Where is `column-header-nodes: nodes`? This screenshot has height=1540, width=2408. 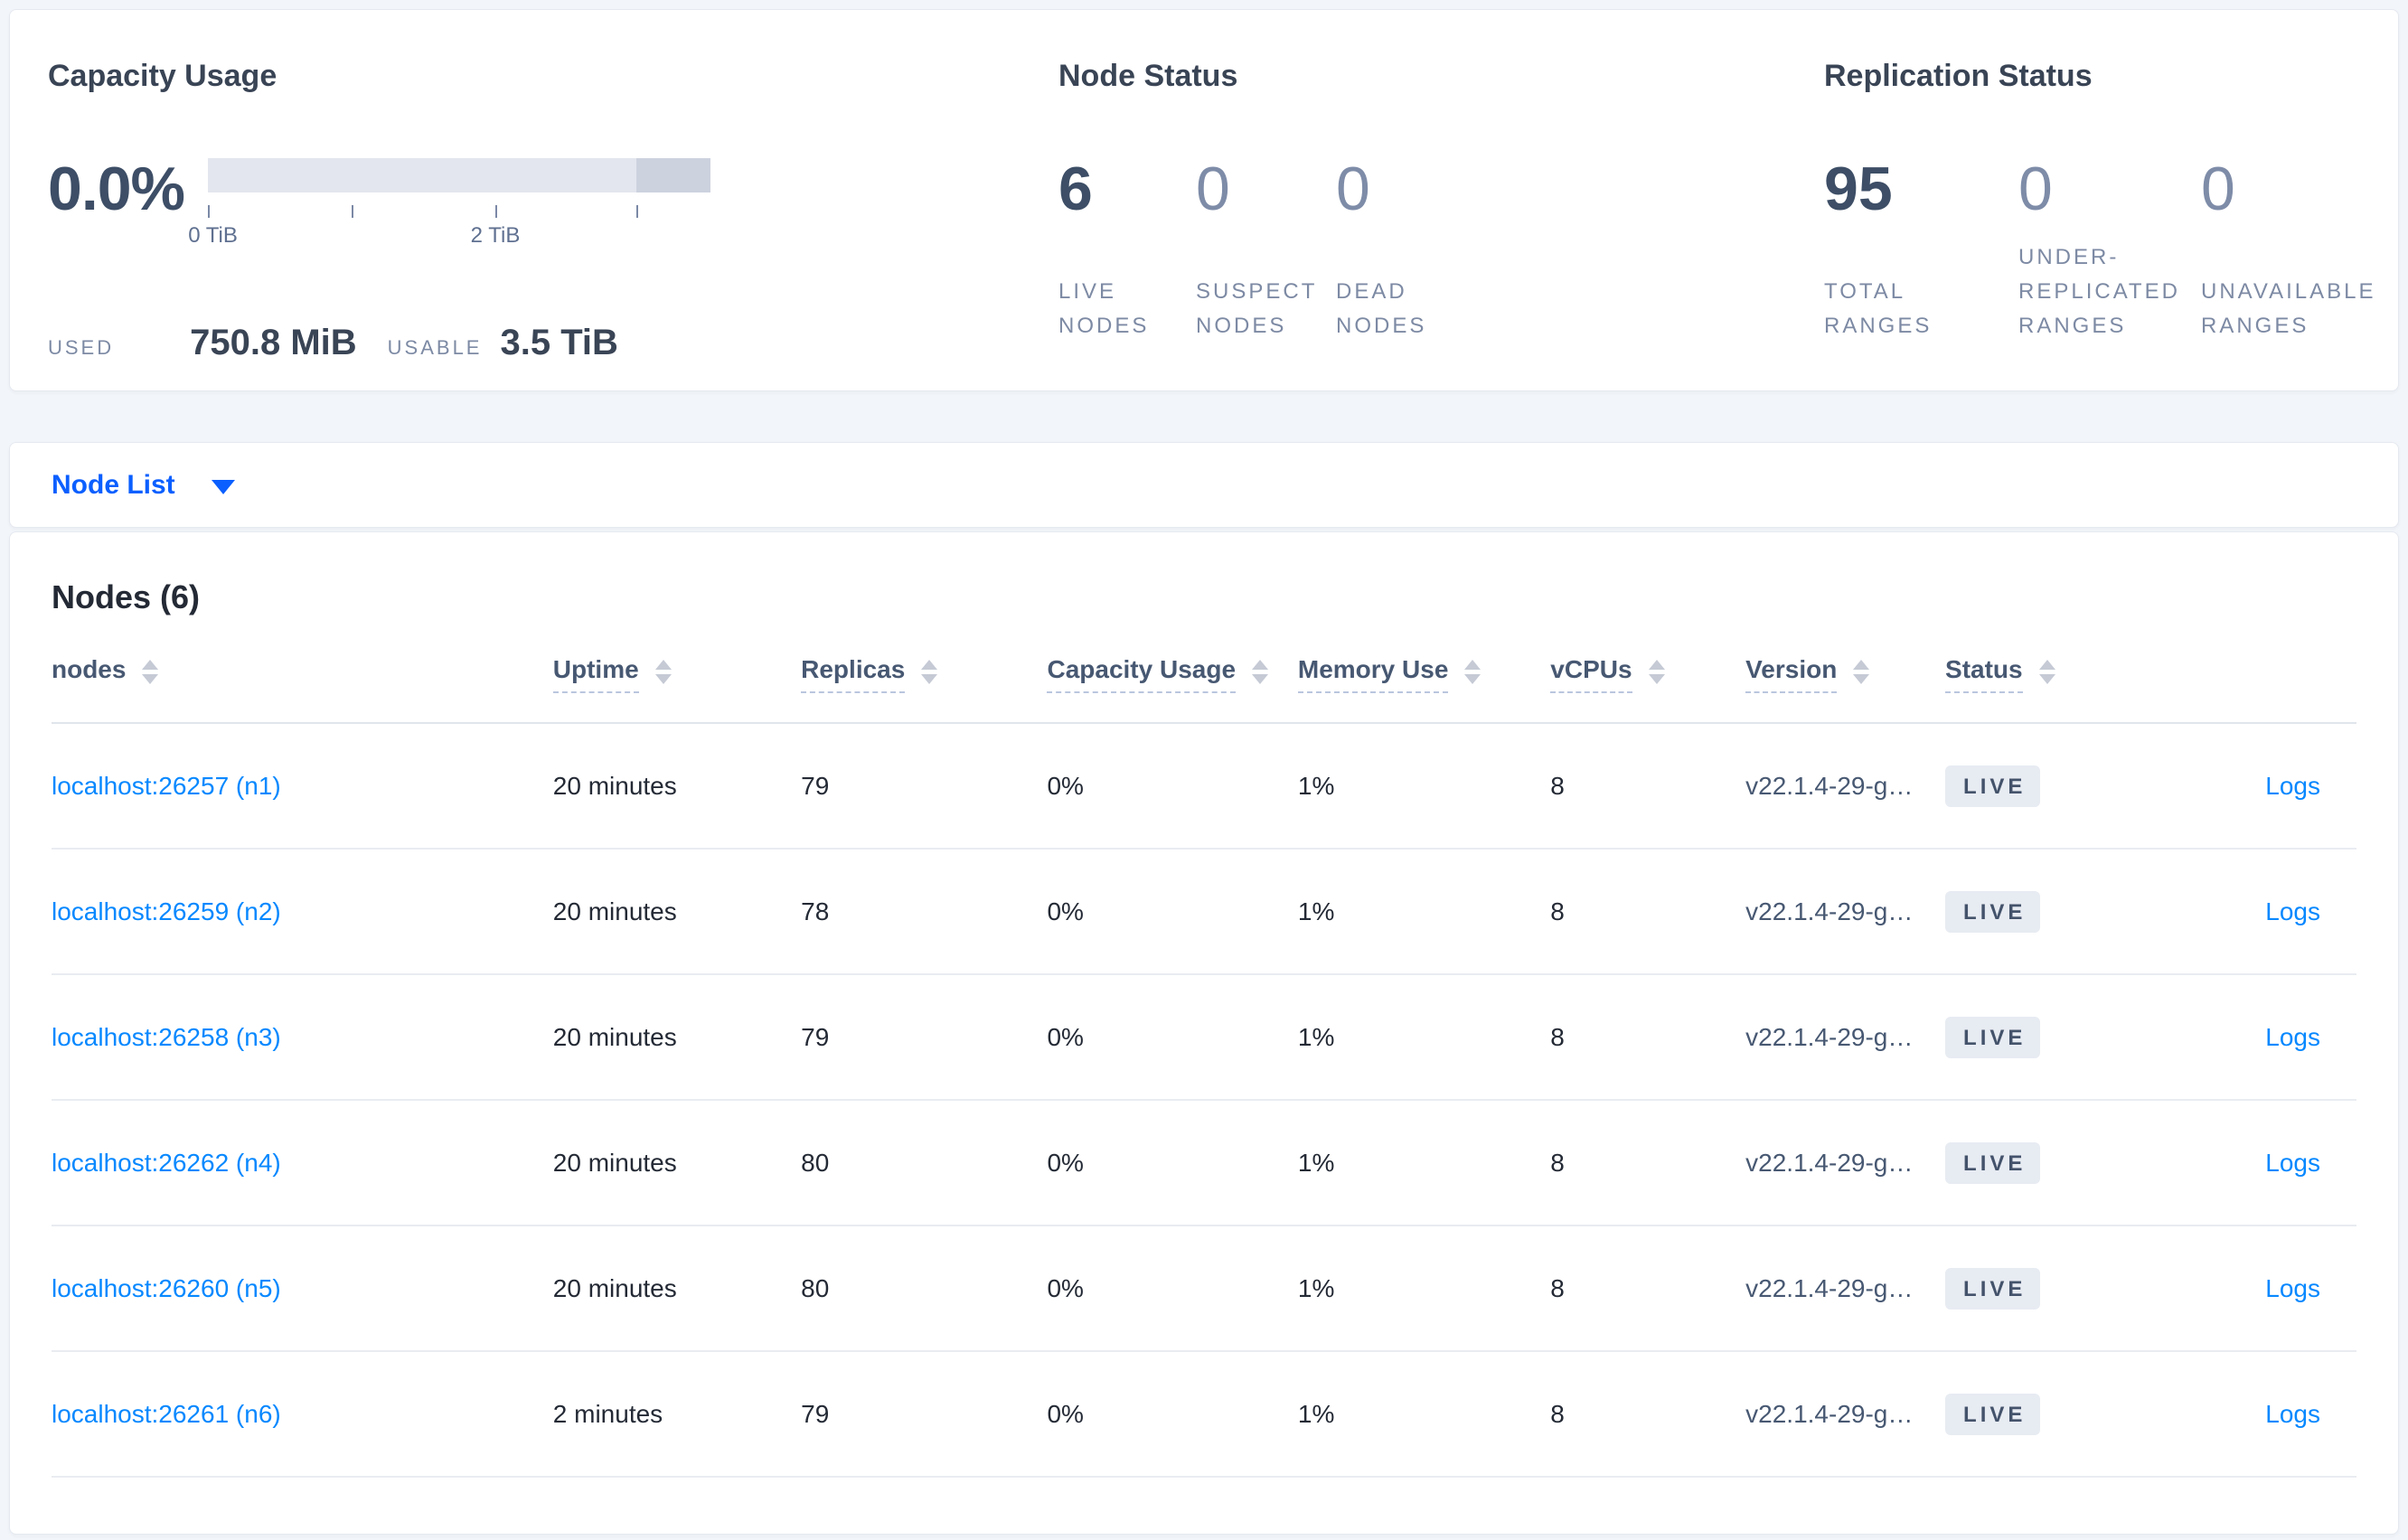
column-header-nodes: nodes is located at coordinates (302, 670).